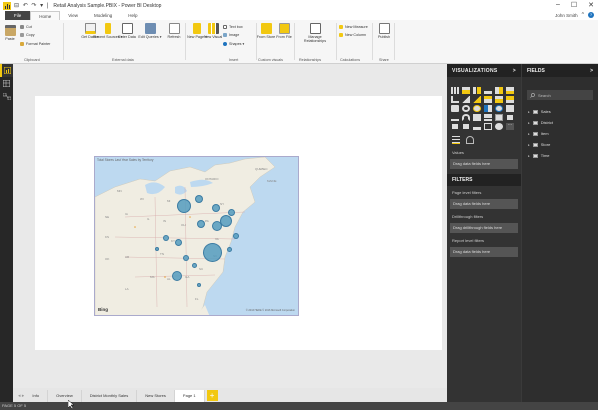  I want to click on new-column-button: New Column, so click(352, 35).